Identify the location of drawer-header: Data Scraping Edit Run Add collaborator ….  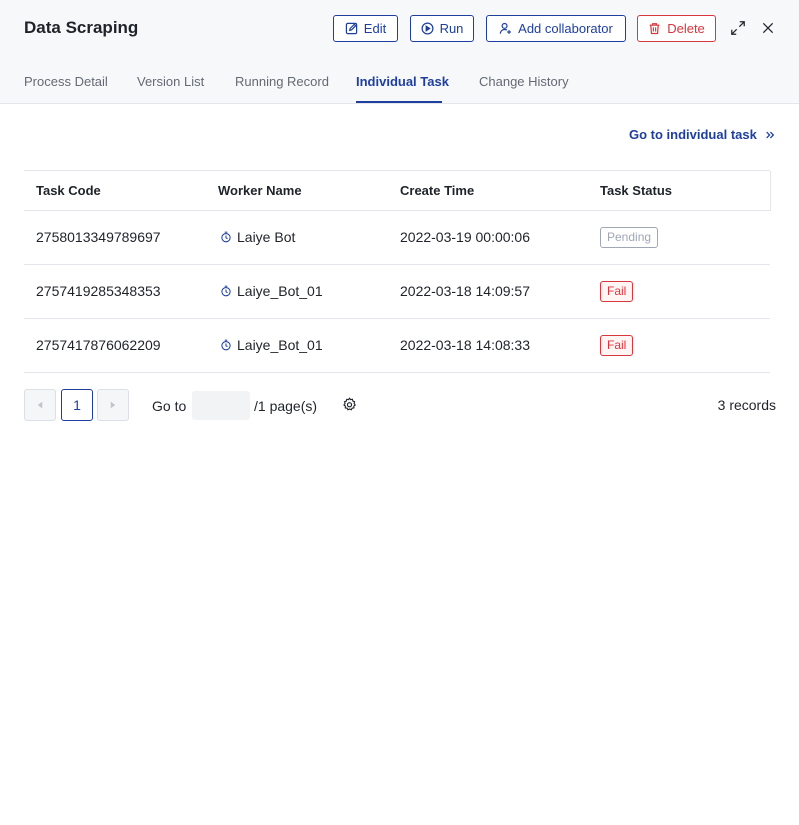
(399, 52).